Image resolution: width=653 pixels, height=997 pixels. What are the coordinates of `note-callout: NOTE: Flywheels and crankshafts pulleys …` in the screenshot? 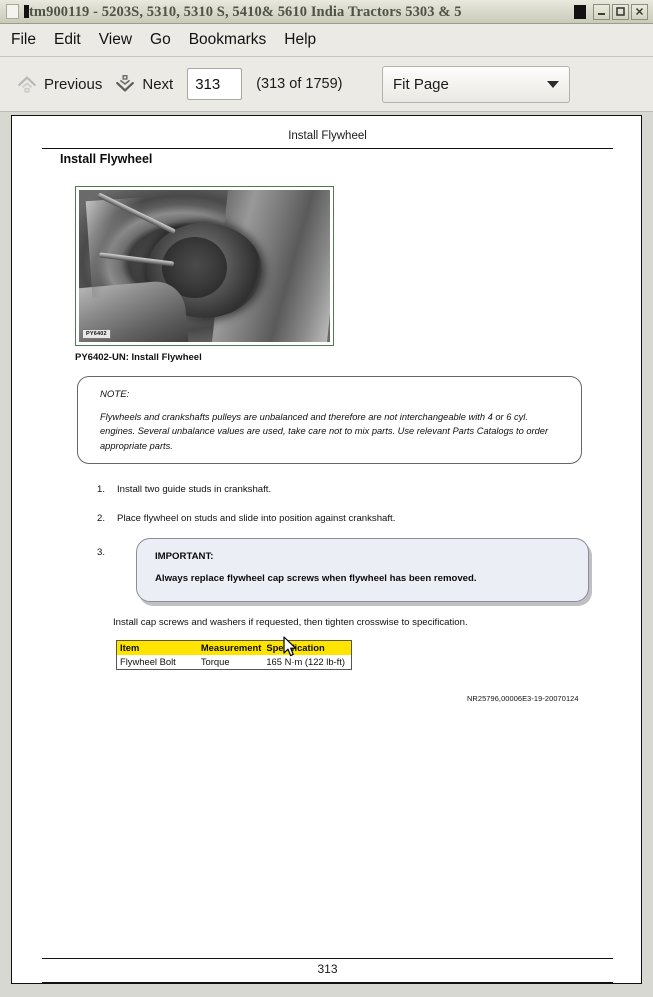 It's located at (329, 420).